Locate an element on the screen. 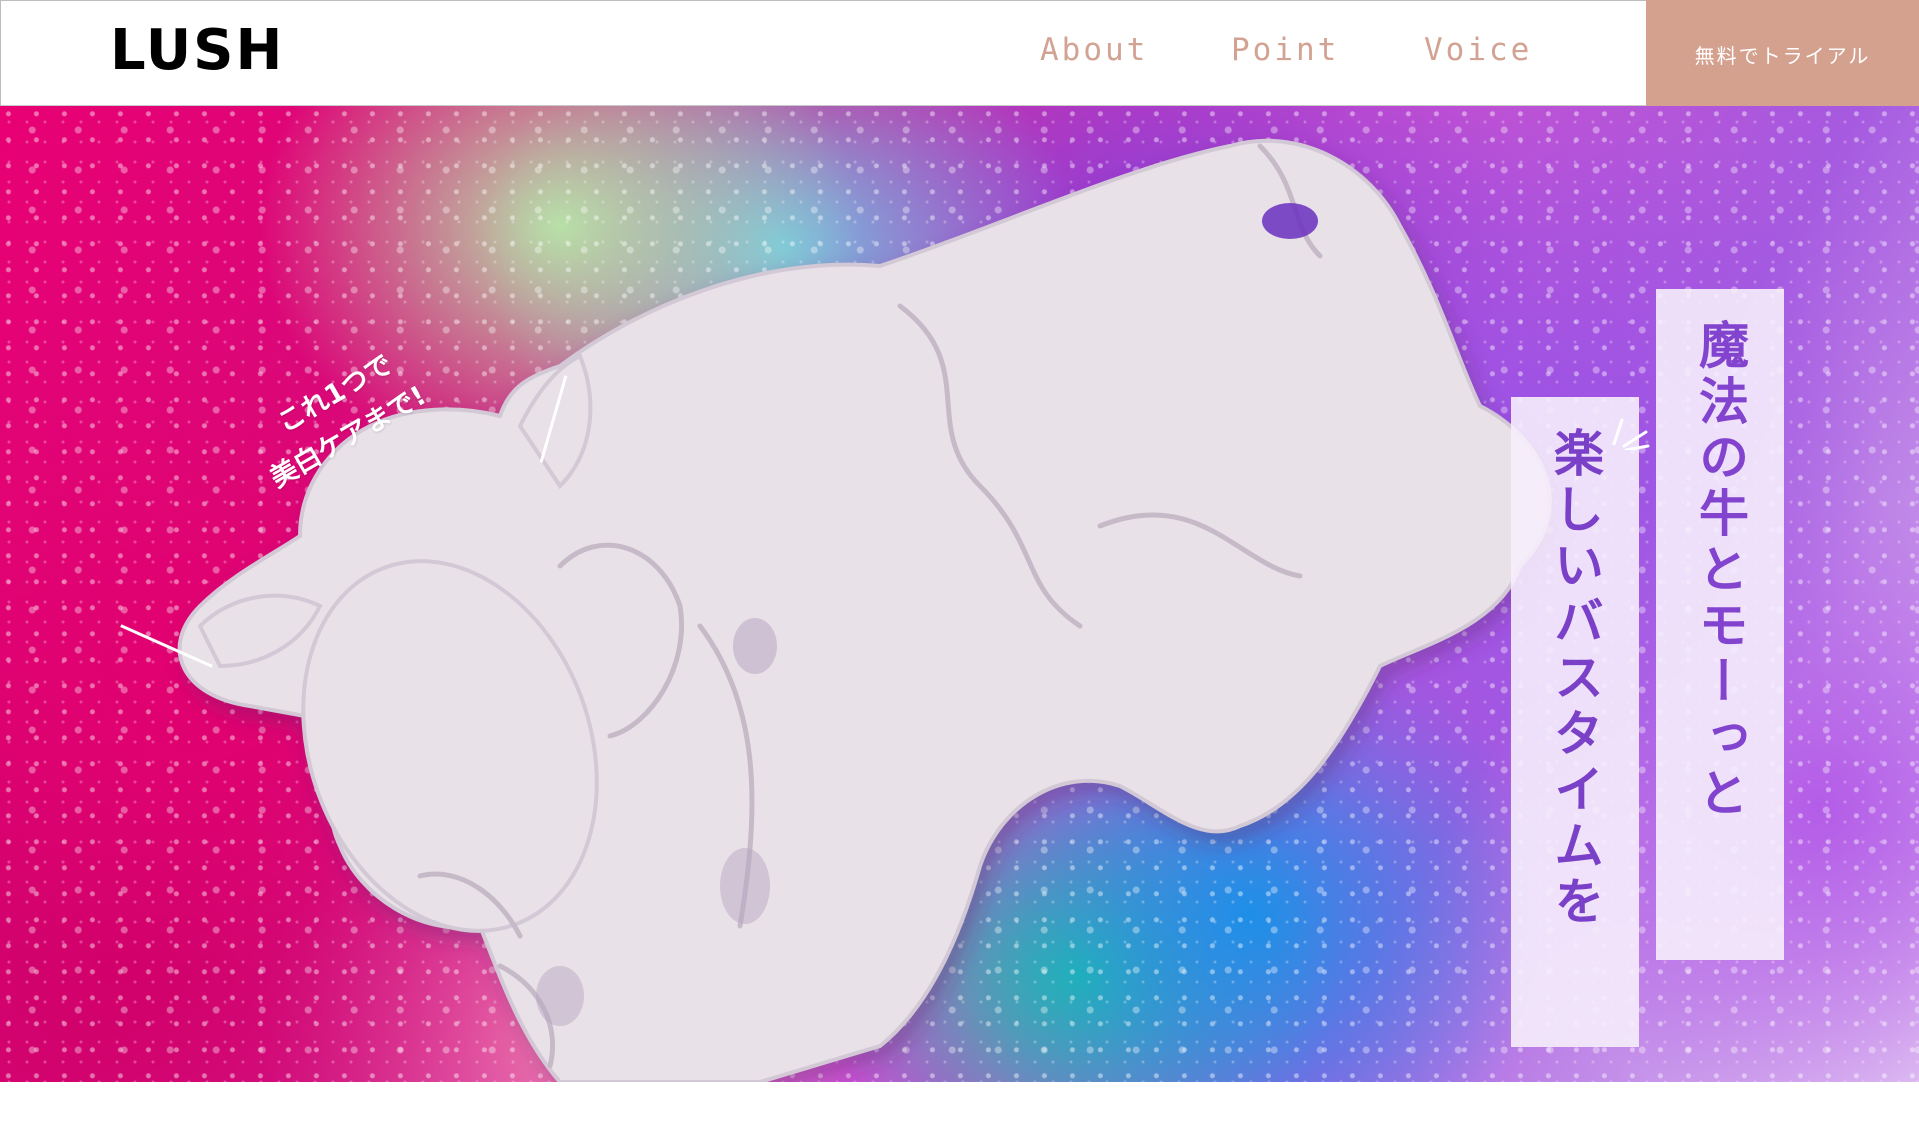  free-trial-button: 無料でトライアル is located at coordinates (1782, 53).